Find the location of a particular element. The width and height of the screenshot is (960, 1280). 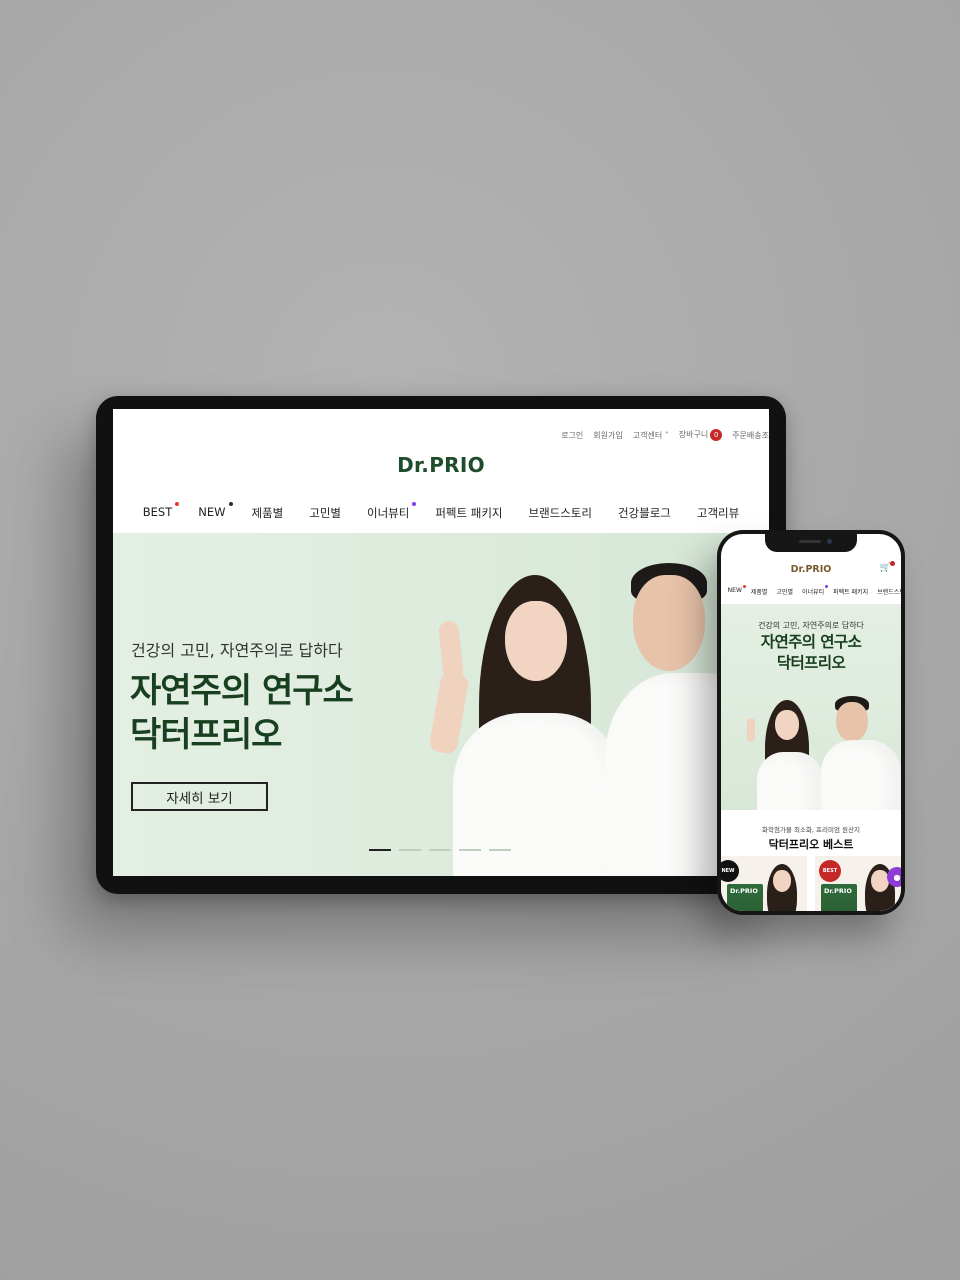

chevron-down-icon: ˅ is located at coordinates (665, 435).